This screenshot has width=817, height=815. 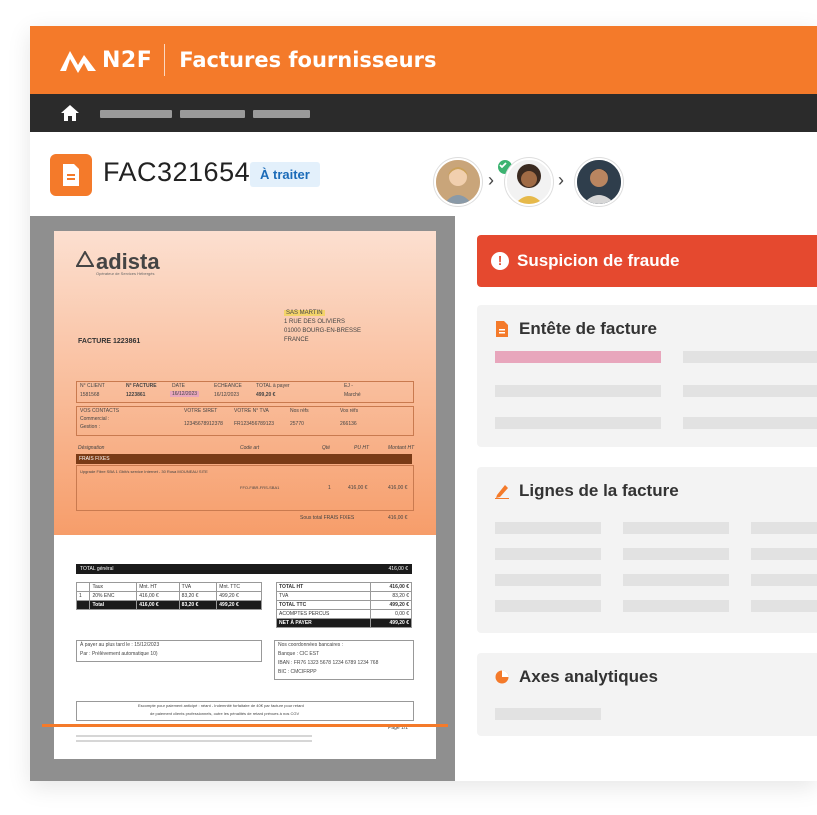 What do you see at coordinates (244, 459) in the screenshot?
I see `section-bar: FRAIS FIXES` at bounding box center [244, 459].